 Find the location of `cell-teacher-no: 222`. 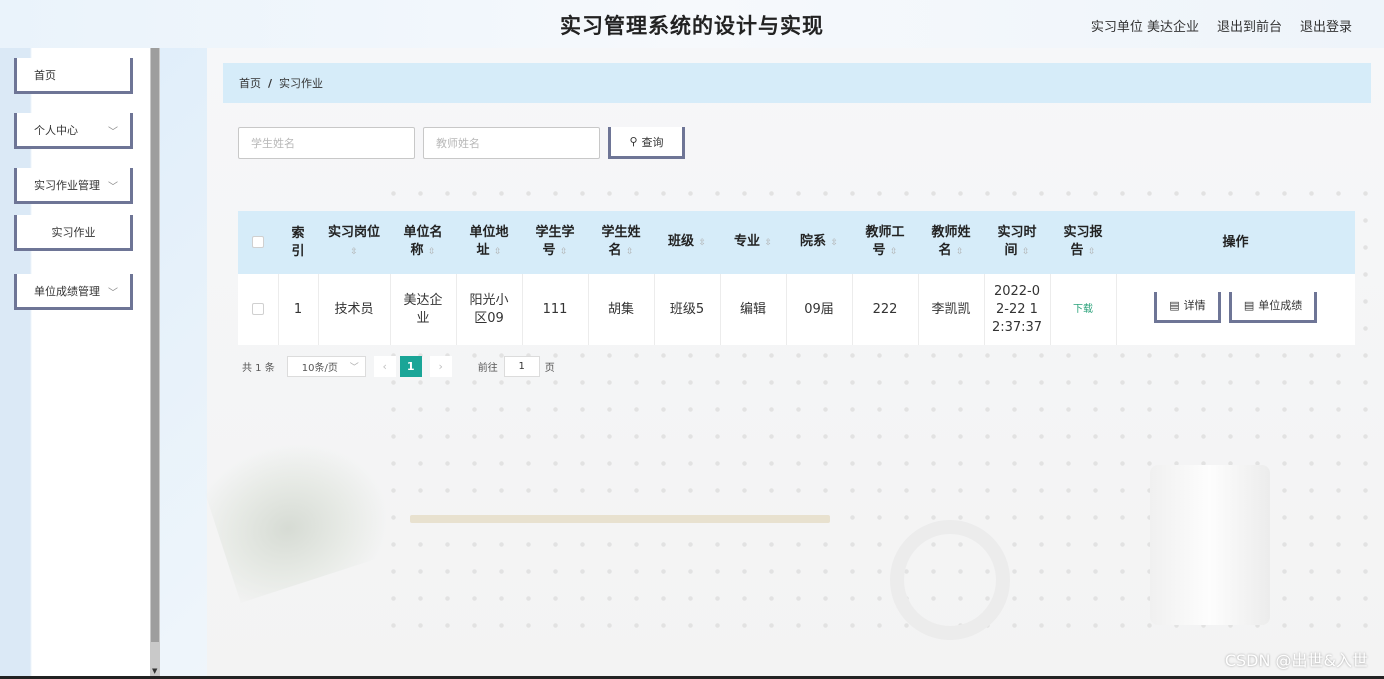

cell-teacher-no: 222 is located at coordinates (885, 309).